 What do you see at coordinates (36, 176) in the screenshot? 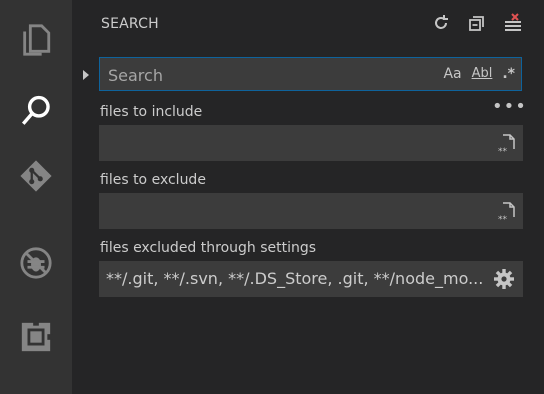
I see `git-icon` at bounding box center [36, 176].